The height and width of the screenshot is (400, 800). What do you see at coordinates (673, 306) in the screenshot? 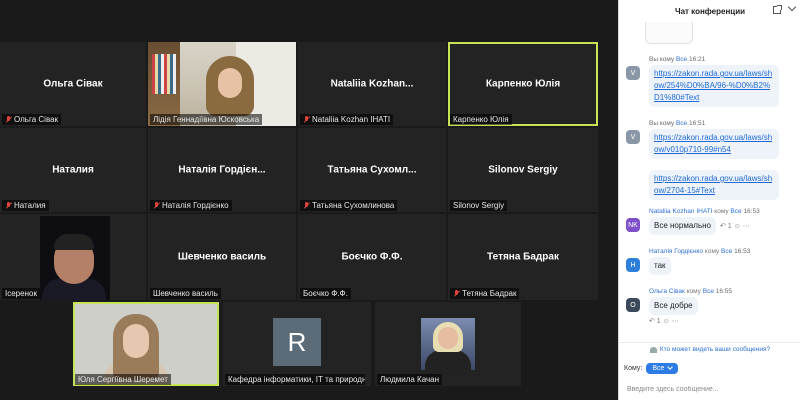
I see `message-bubble: Все добре` at bounding box center [673, 306].